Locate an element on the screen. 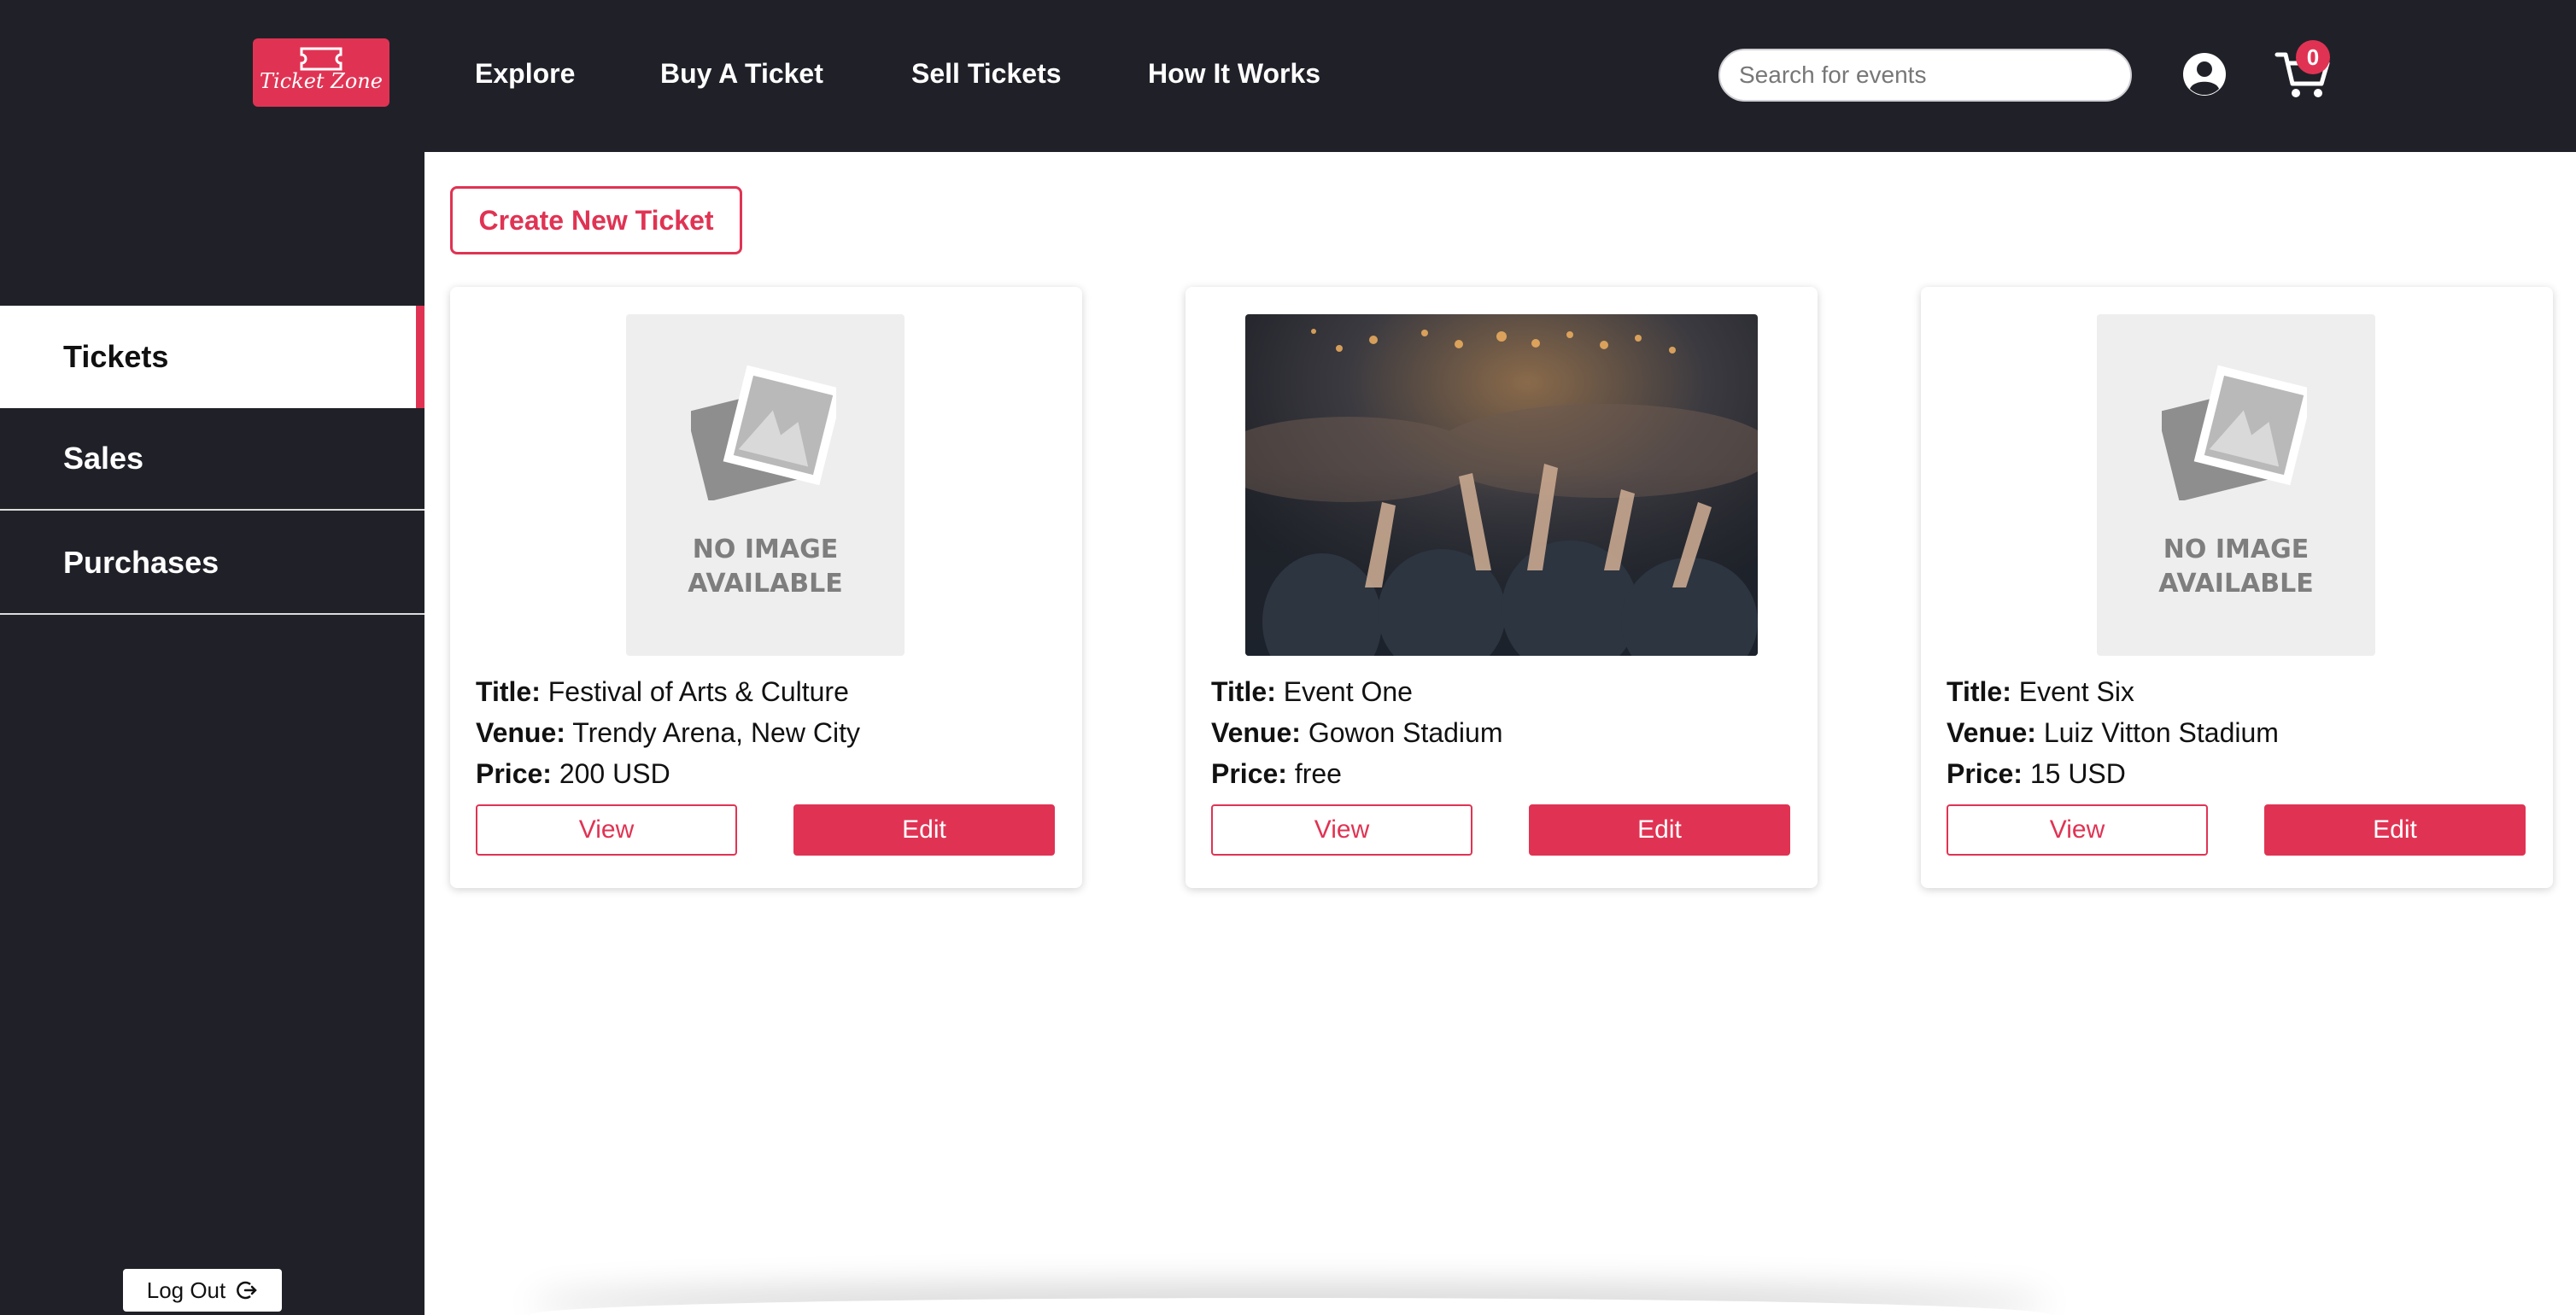  cart-count-badge: 0 is located at coordinates (2313, 57).